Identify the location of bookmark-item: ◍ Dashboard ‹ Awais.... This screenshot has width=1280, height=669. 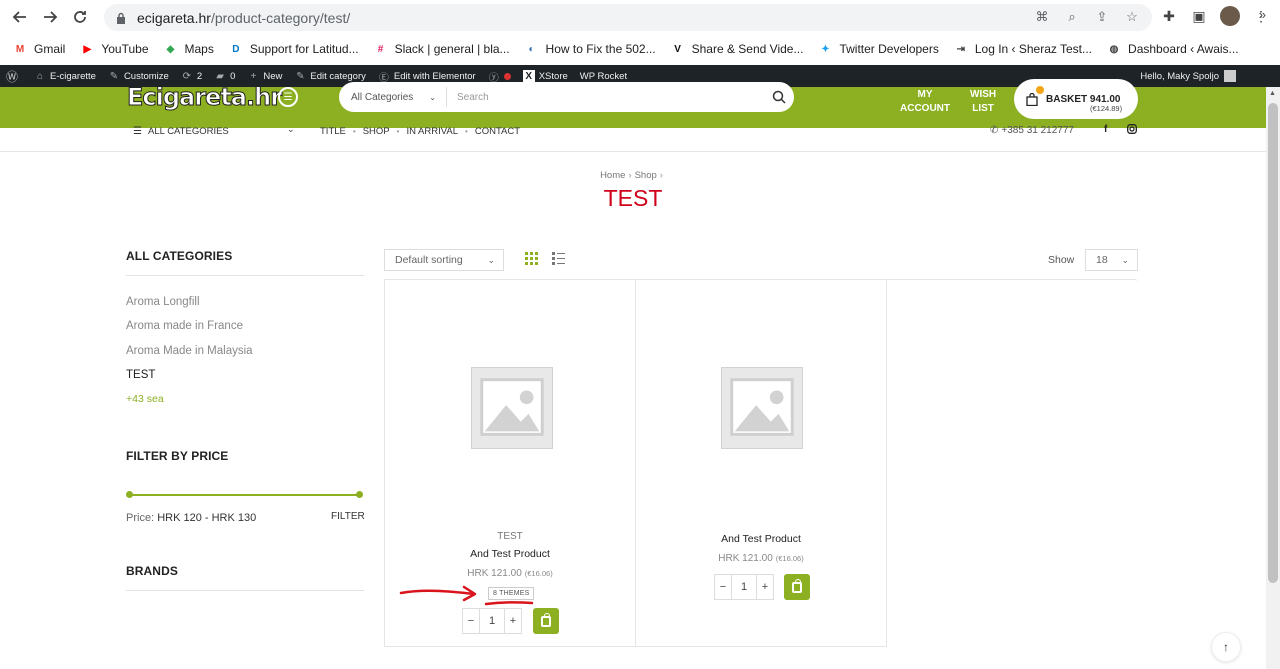
(1172, 49).